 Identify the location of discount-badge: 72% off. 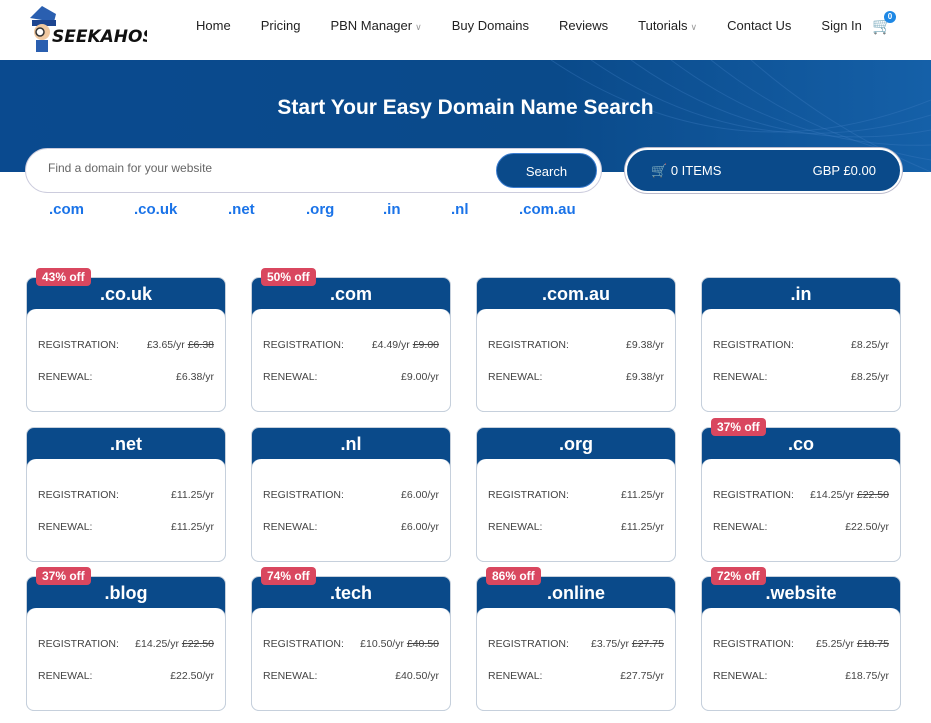
(738, 576).